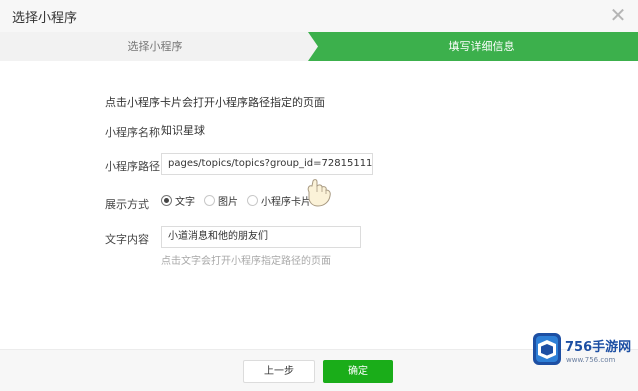 The image size is (638, 391). Describe the element at coordinates (319, 16) in the screenshot. I see `dialog-titlebar: 选择小程序 ✕` at that location.